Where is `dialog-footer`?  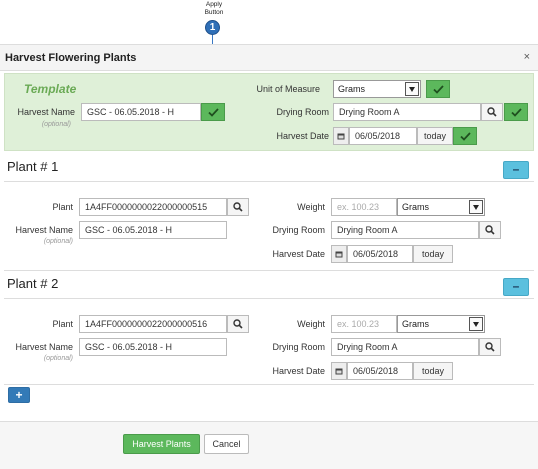 dialog-footer is located at coordinates (269, 445).